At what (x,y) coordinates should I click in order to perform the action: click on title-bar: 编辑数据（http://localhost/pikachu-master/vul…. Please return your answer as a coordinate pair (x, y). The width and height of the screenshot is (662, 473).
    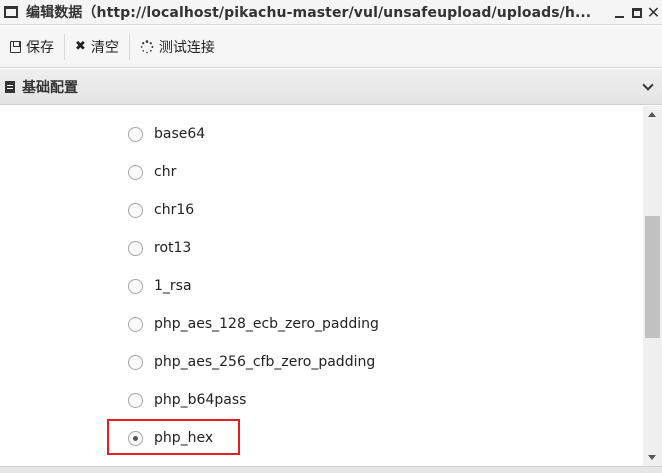
    Looking at the image, I should click on (331, 12).